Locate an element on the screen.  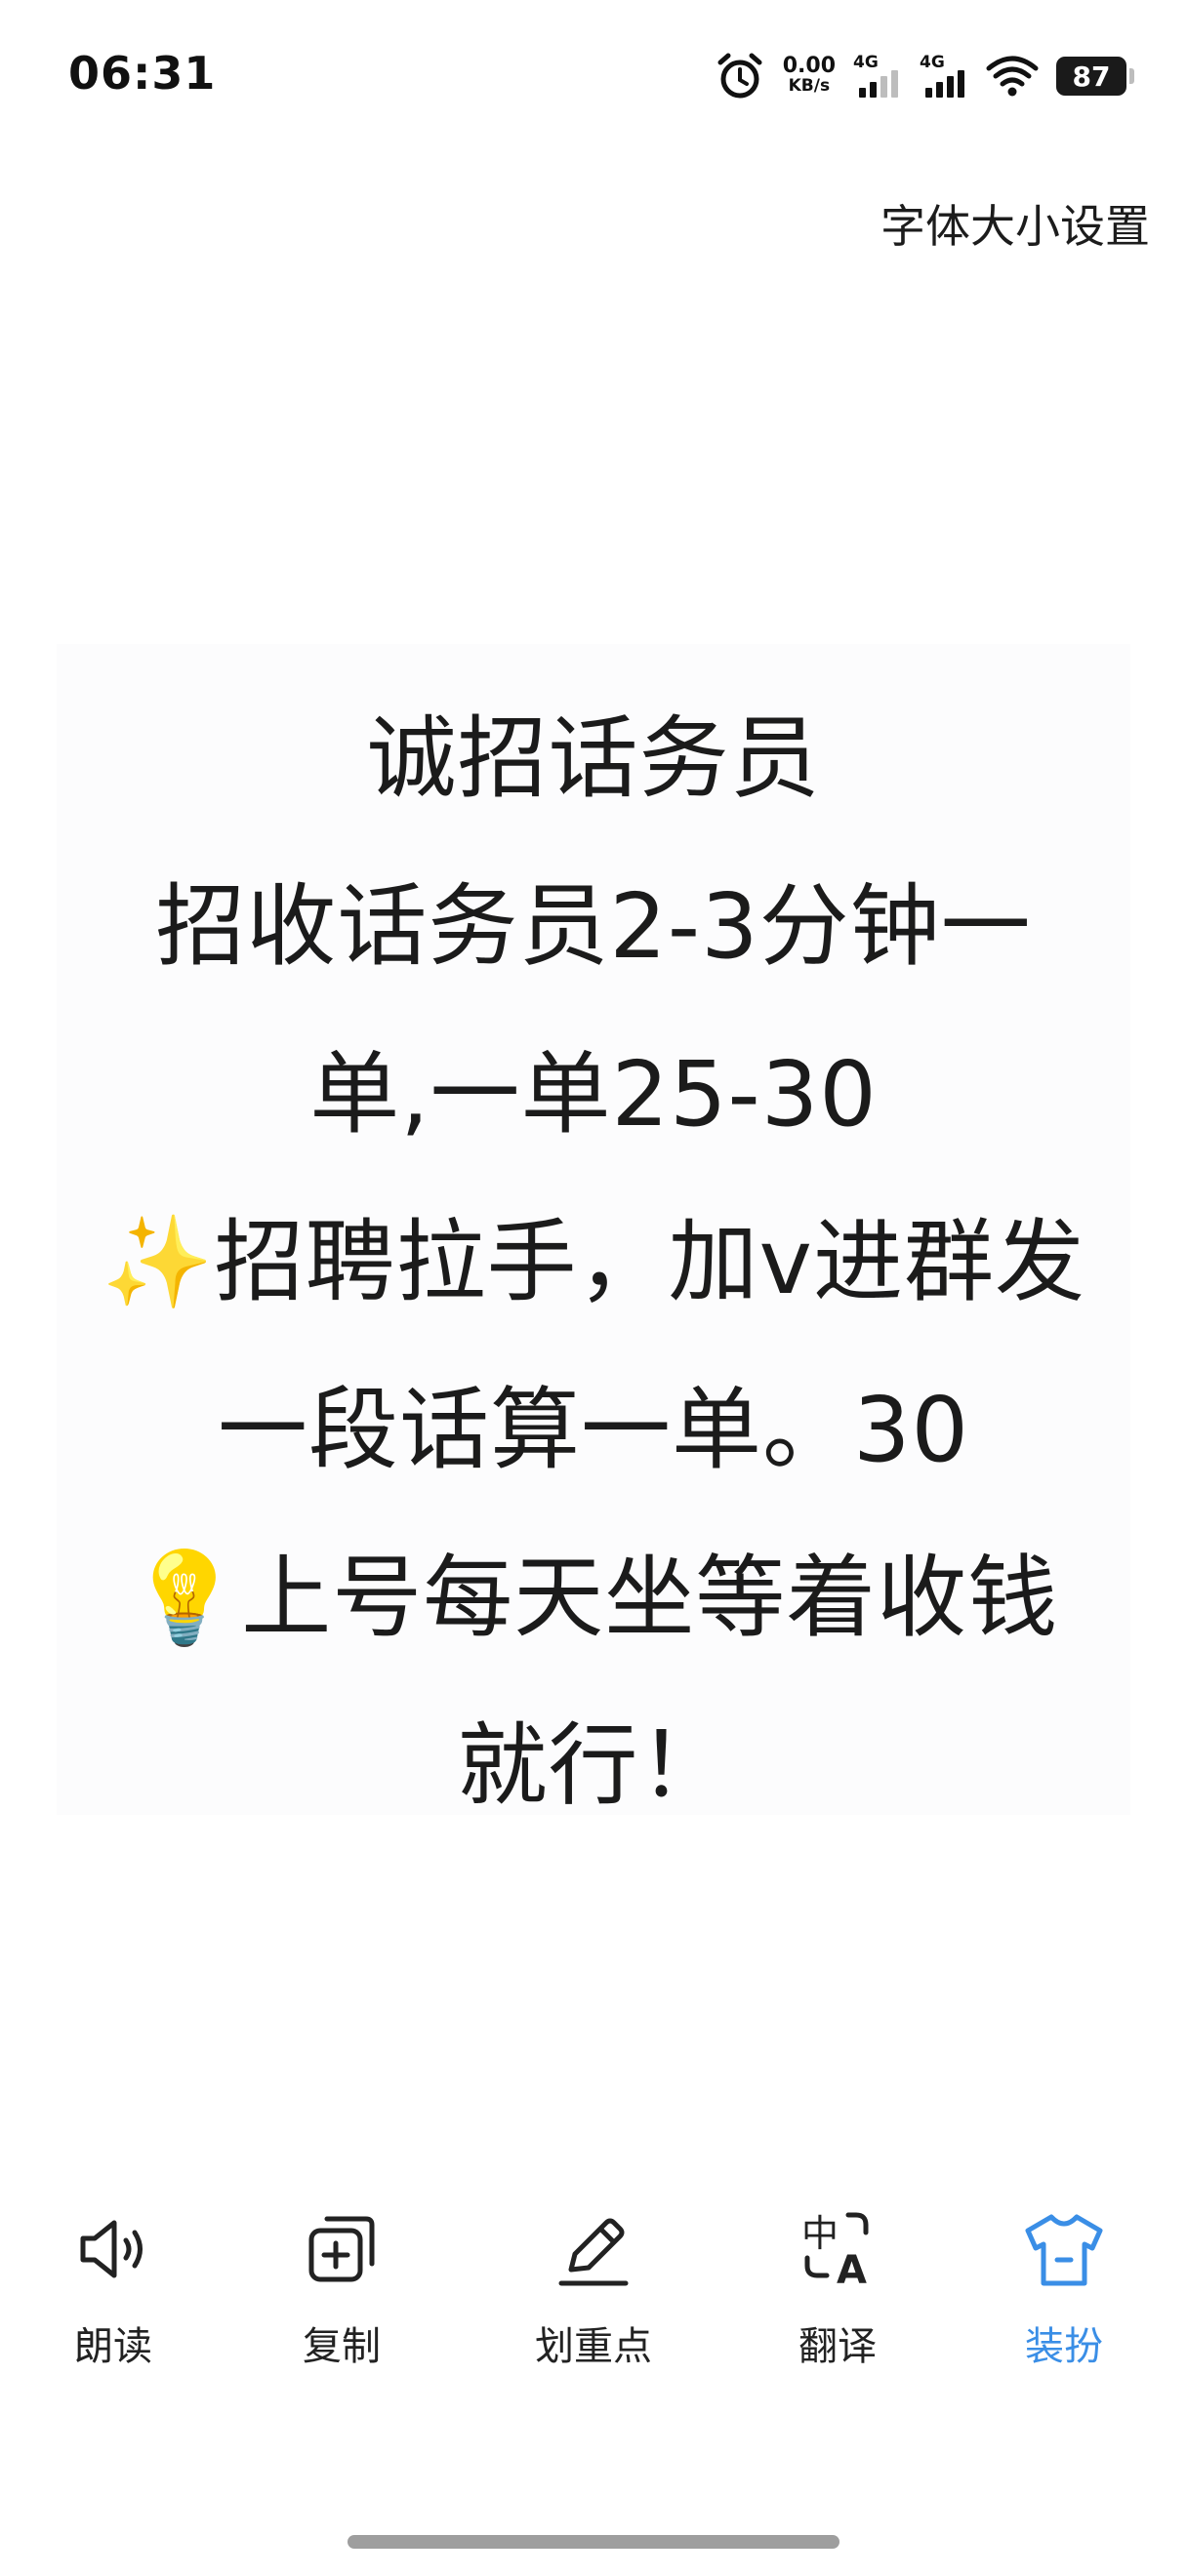
text-line: ✨招聘拉手，加v进群发 is located at coordinates (593, 1262).